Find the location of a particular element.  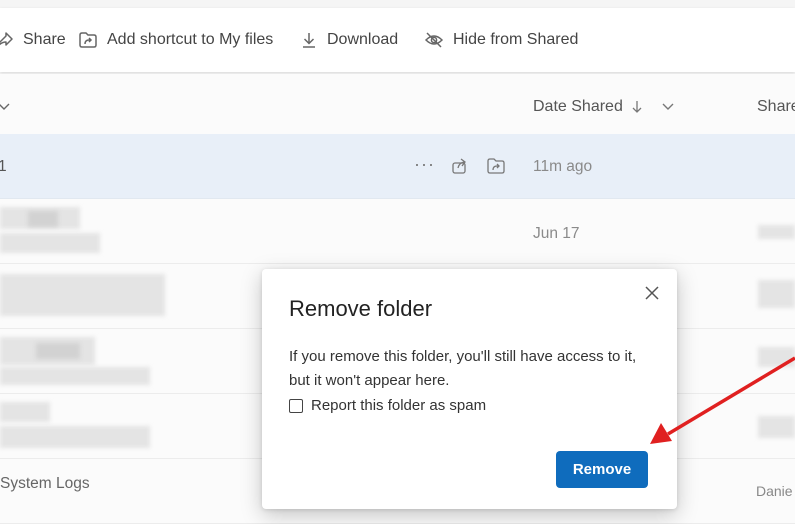

hide-from-shared-label: Hide from Shared is located at coordinates (516, 39).